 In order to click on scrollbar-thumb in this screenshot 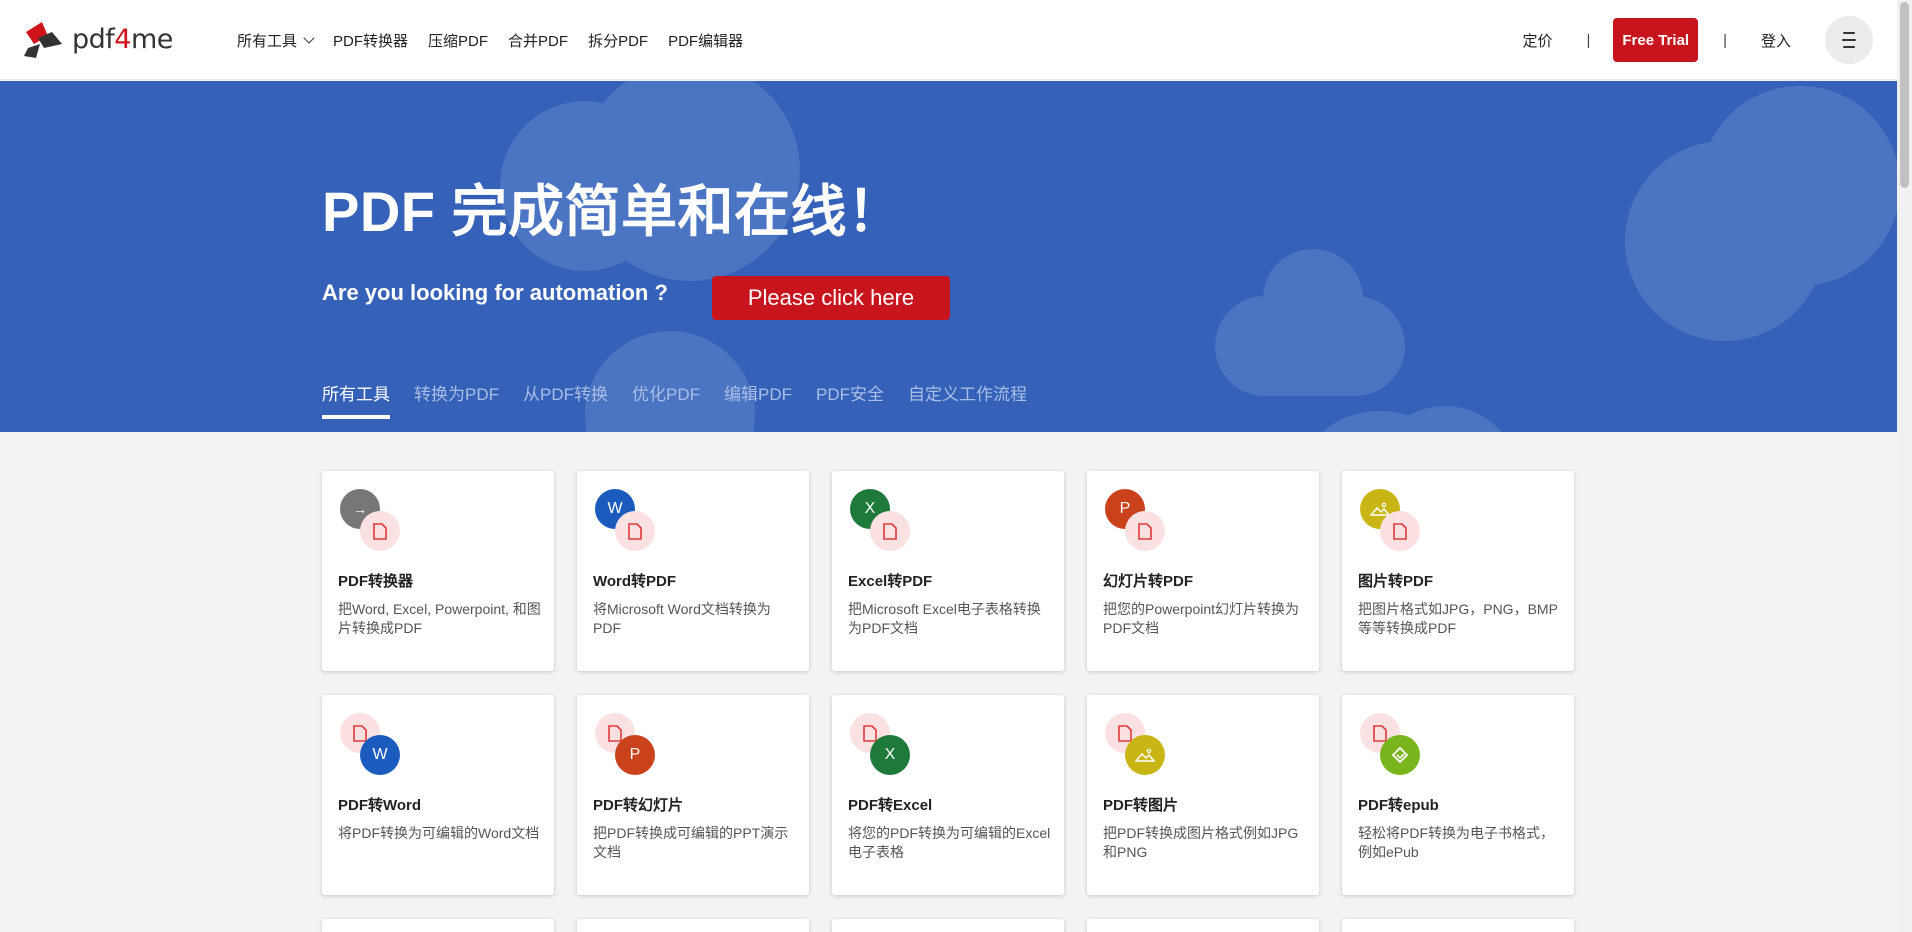, I will do `click(1904, 95)`.